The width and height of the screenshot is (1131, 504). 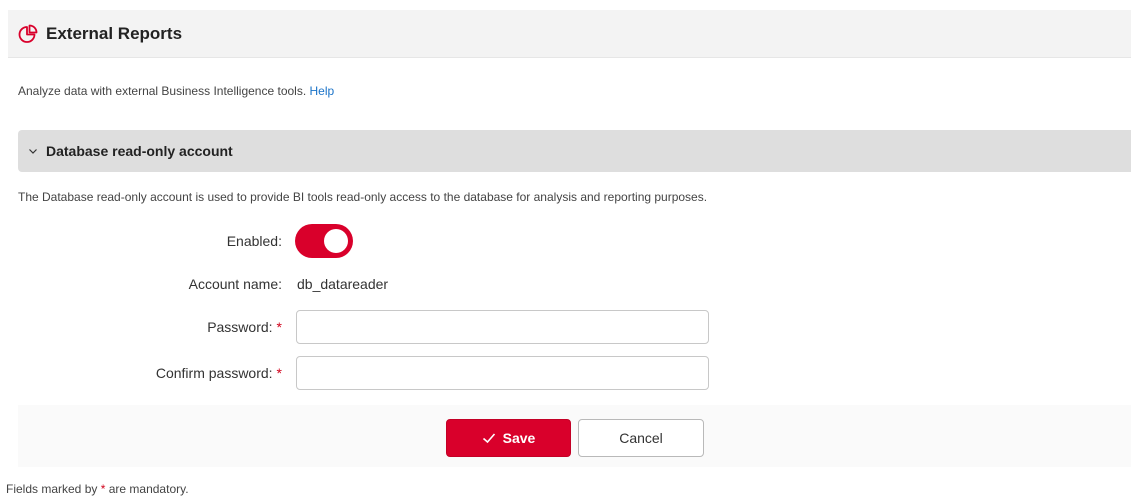 I want to click on footnote-suffix: are mandatory., so click(x=148, y=489).